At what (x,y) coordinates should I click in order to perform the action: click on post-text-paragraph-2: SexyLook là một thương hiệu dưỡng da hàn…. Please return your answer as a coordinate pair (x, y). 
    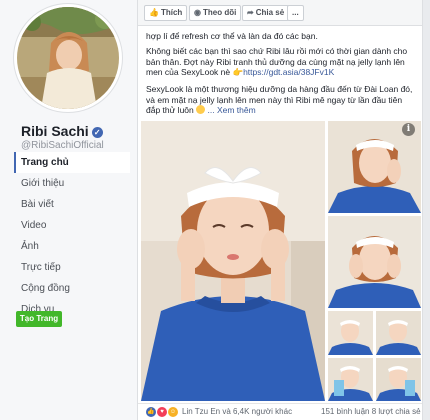
    Looking at the image, I should click on (282, 100).